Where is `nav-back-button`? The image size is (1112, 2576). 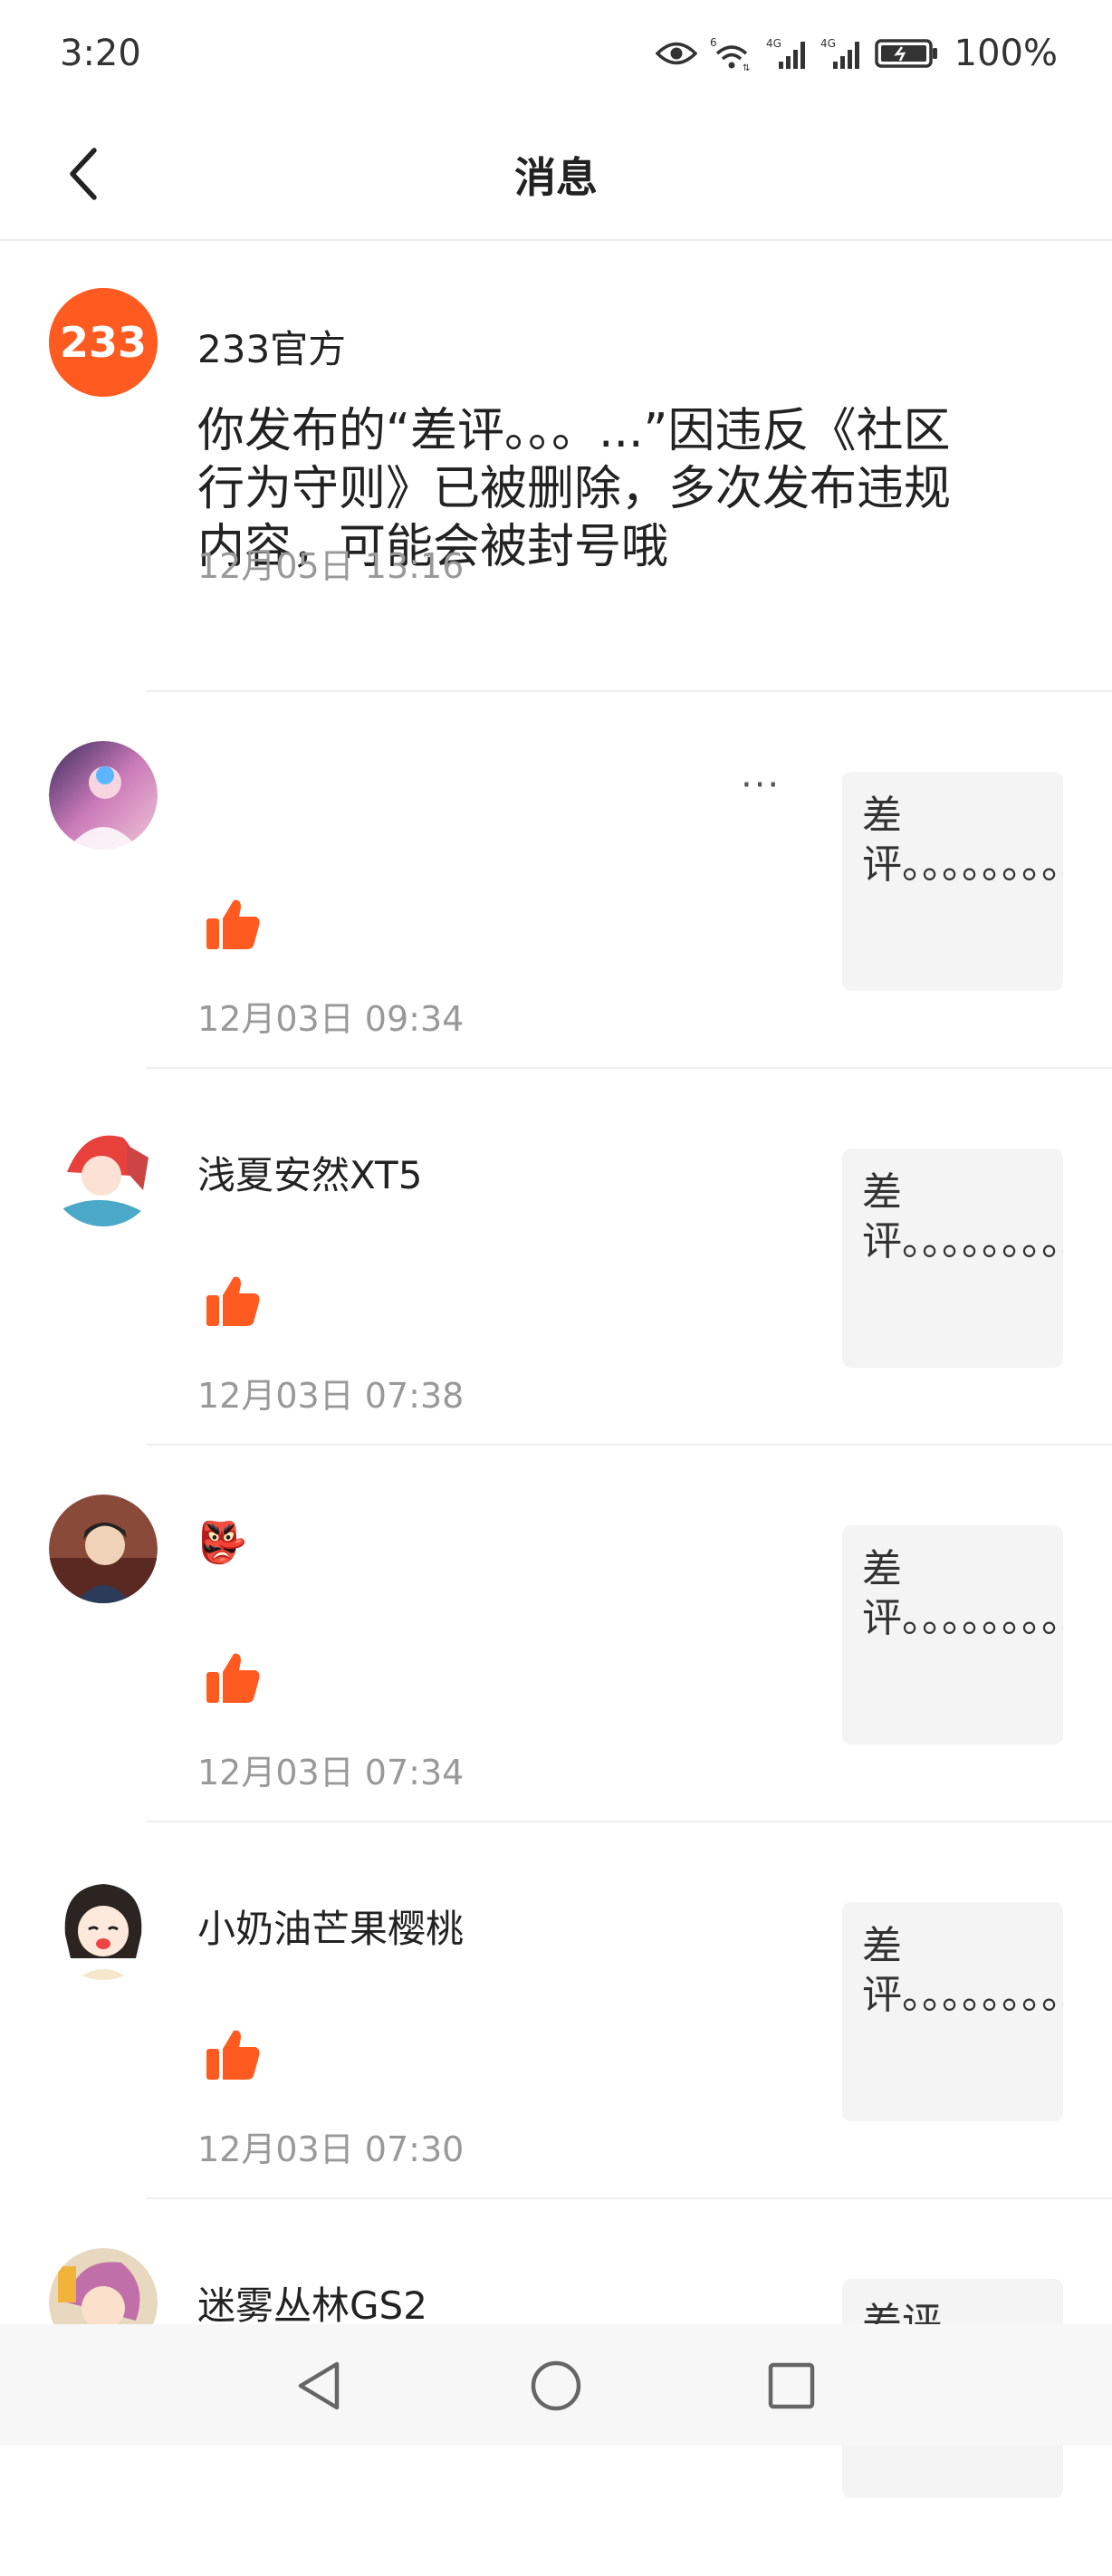 nav-back-button is located at coordinates (319, 2386).